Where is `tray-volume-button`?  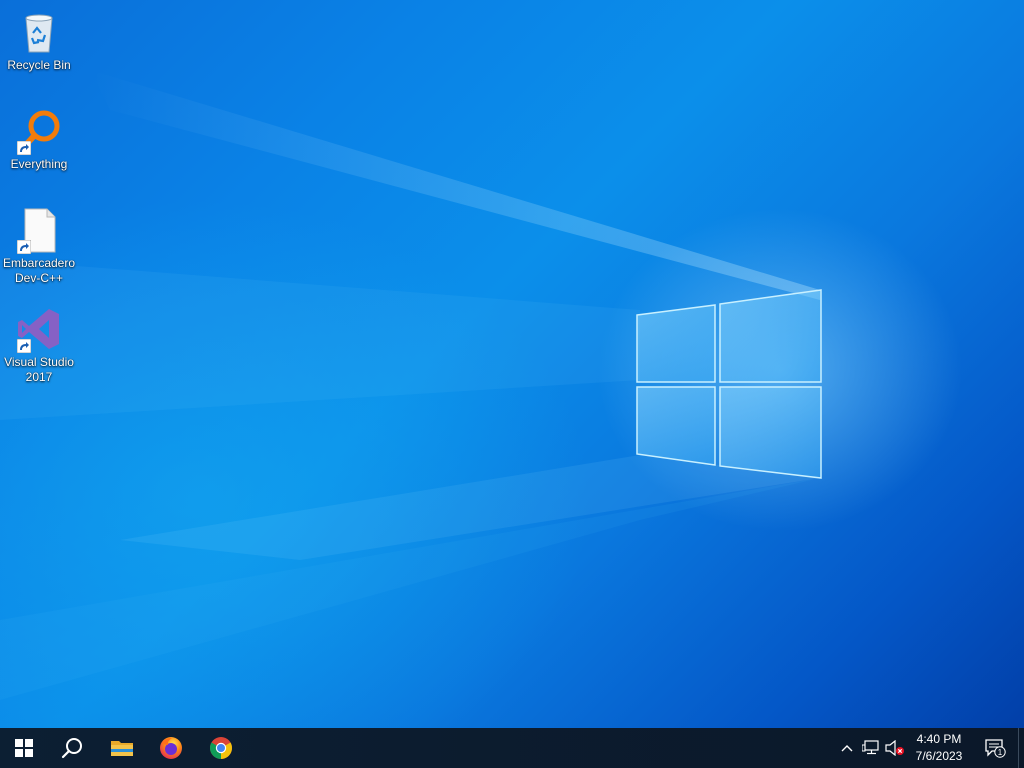
tray-volume-button is located at coordinates (895, 748).